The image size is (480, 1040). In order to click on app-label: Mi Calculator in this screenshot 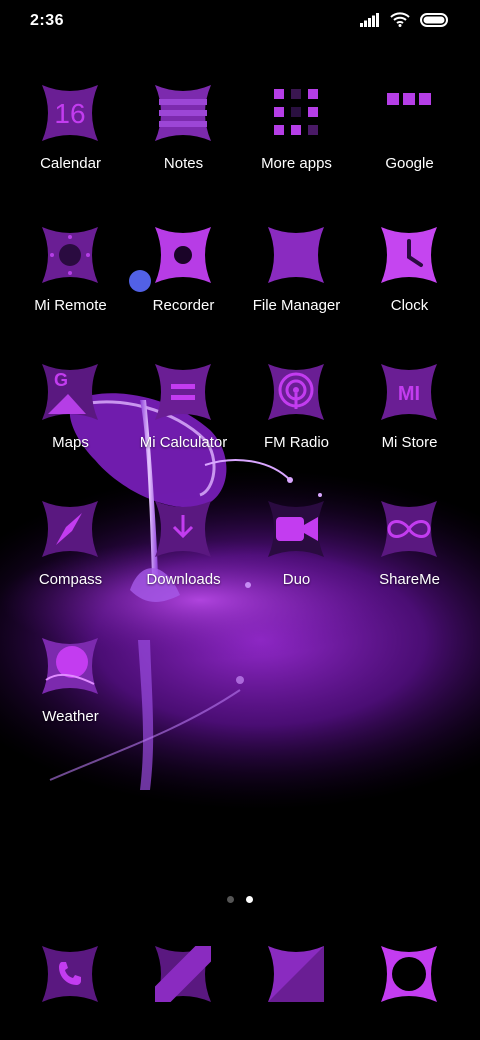, I will do `click(183, 442)`.